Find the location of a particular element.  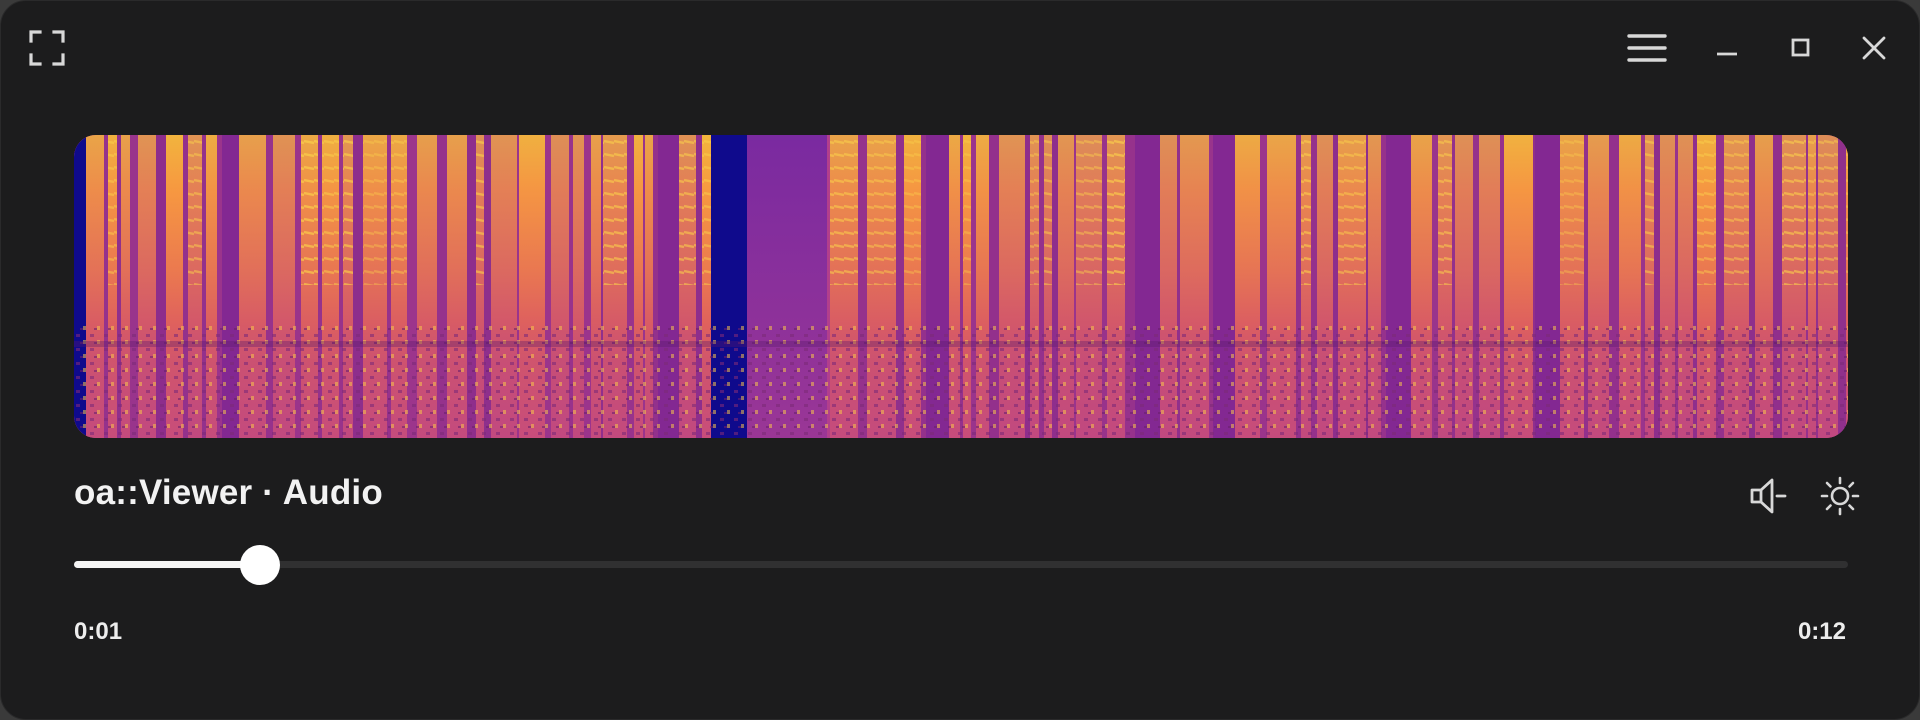

current-time: 0:01 is located at coordinates (98, 631).